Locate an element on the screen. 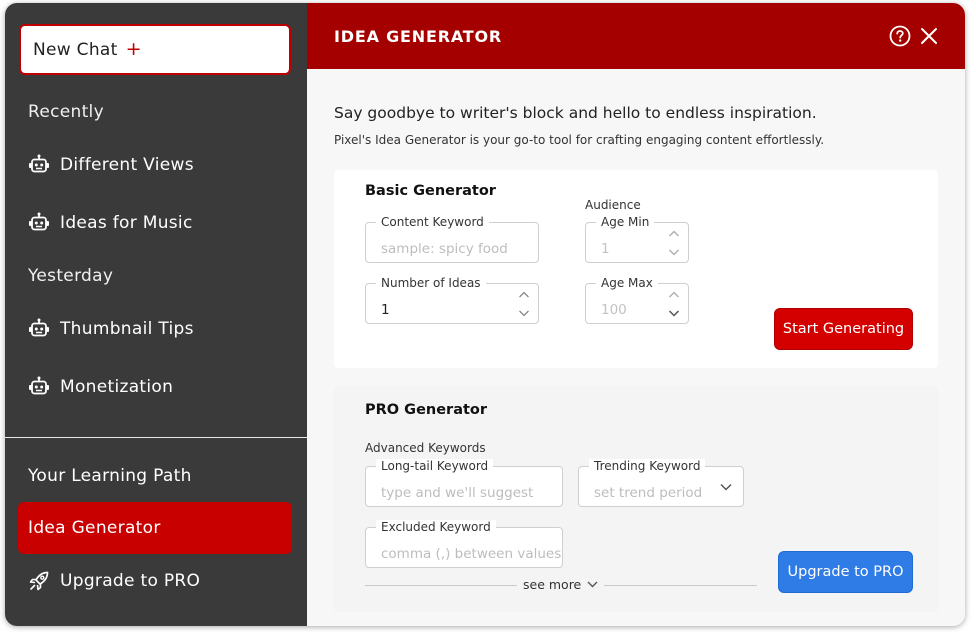 Image resolution: width=976 pixels, height=639 pixels. plus-icon: + is located at coordinates (133, 49).